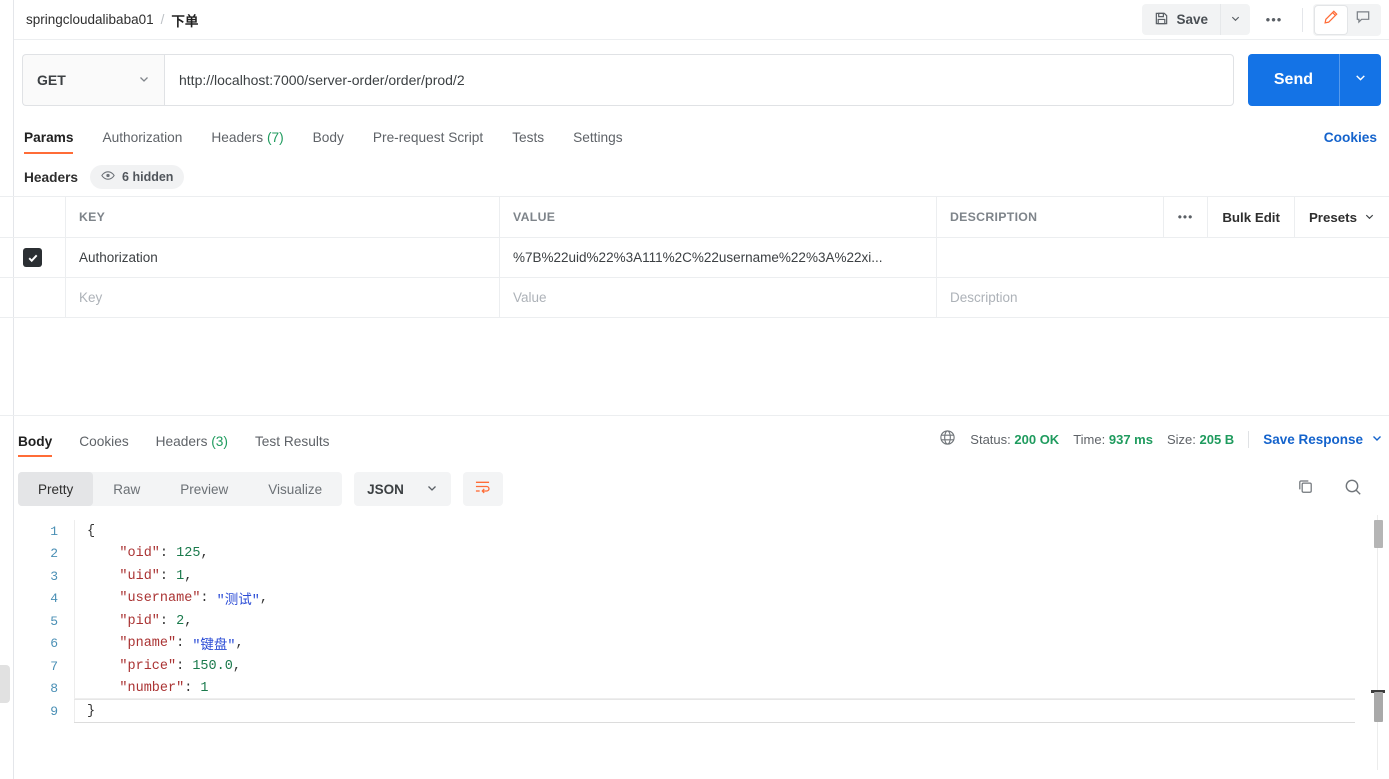 This screenshot has height=779, width=1389. Describe the element at coordinates (212, 666) in the screenshot. I see `code-token: 150.0` at that location.